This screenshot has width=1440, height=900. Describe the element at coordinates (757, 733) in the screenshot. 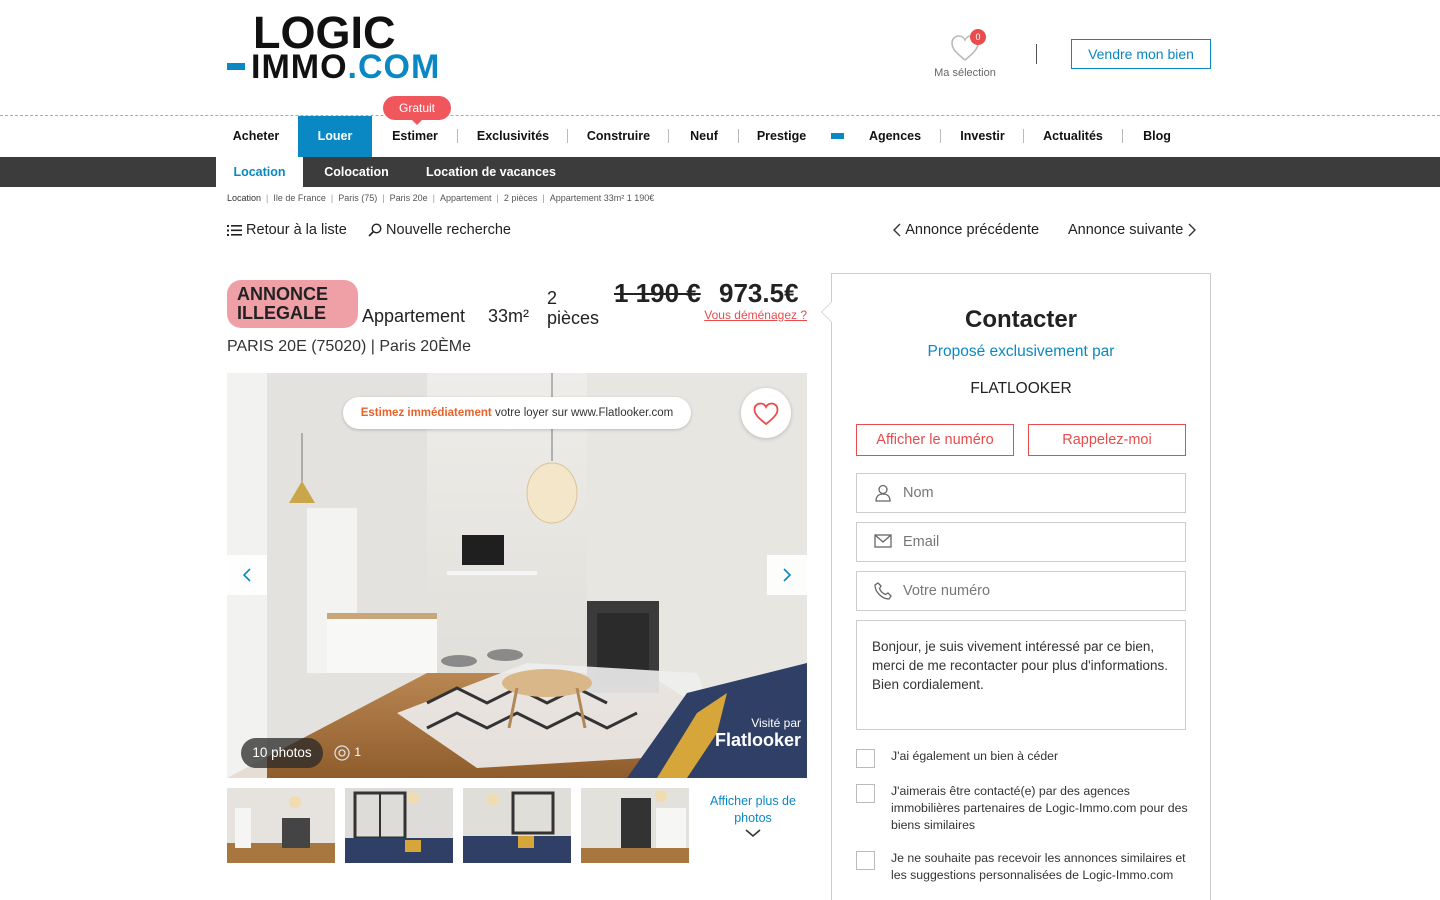

I see `visited-by-badge: Visité par Flatlooker` at that location.